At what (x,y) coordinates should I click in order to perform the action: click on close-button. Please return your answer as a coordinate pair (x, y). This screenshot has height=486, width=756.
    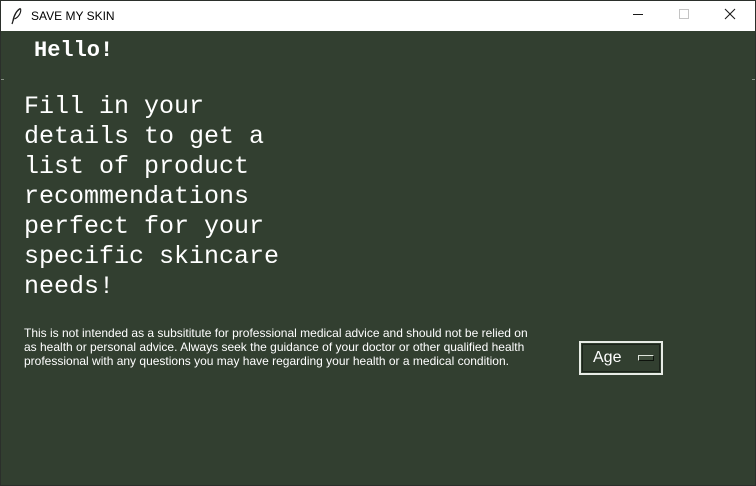
    Looking at the image, I should click on (730, 16).